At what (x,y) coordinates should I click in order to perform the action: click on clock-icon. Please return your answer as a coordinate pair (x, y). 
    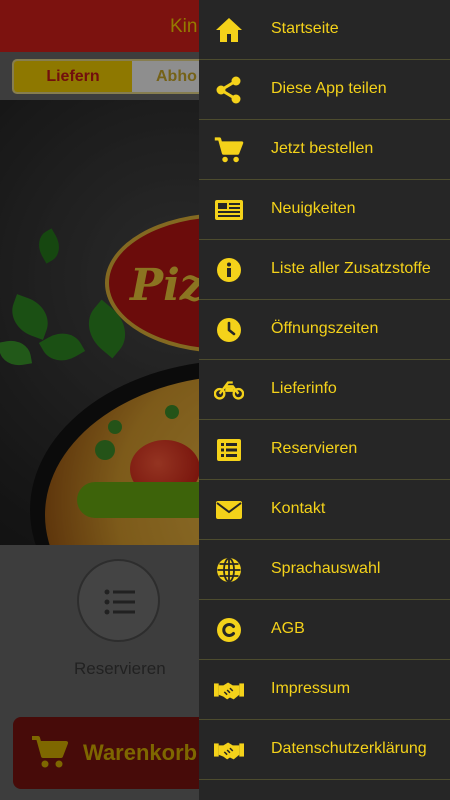
    Looking at the image, I should click on (229, 330).